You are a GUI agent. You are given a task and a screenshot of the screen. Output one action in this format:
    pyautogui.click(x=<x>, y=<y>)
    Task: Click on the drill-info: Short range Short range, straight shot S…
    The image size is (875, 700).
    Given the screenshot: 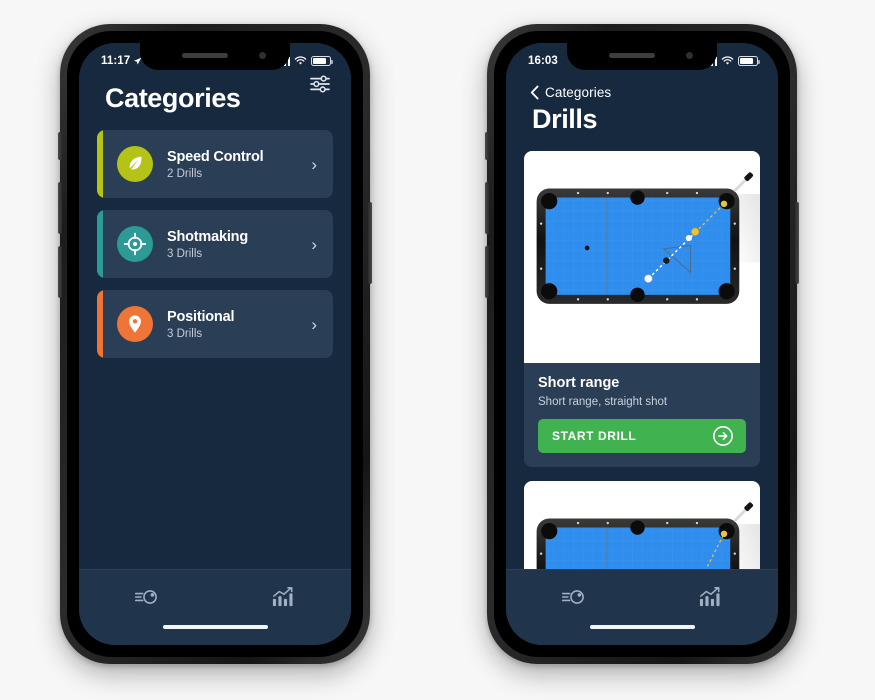 What is the action you would take?
    pyautogui.click(x=642, y=415)
    